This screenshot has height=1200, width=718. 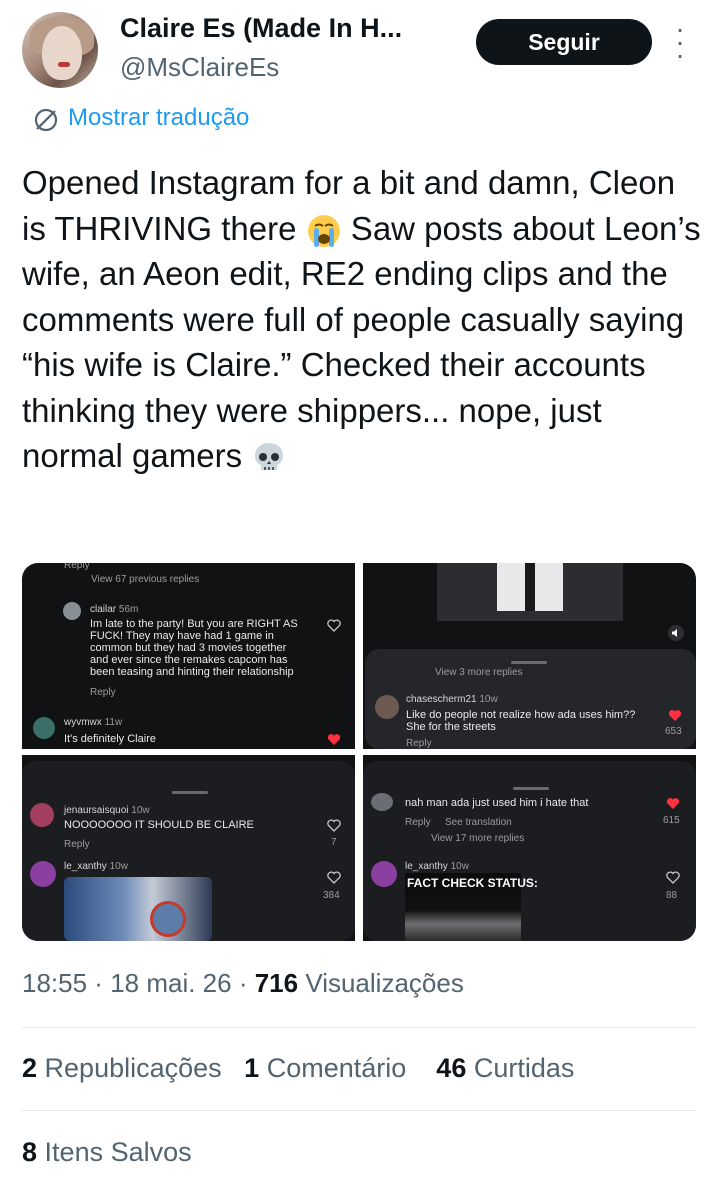 What do you see at coordinates (158, 118) in the screenshot?
I see `show-translation-link: Mostrar tradução` at bounding box center [158, 118].